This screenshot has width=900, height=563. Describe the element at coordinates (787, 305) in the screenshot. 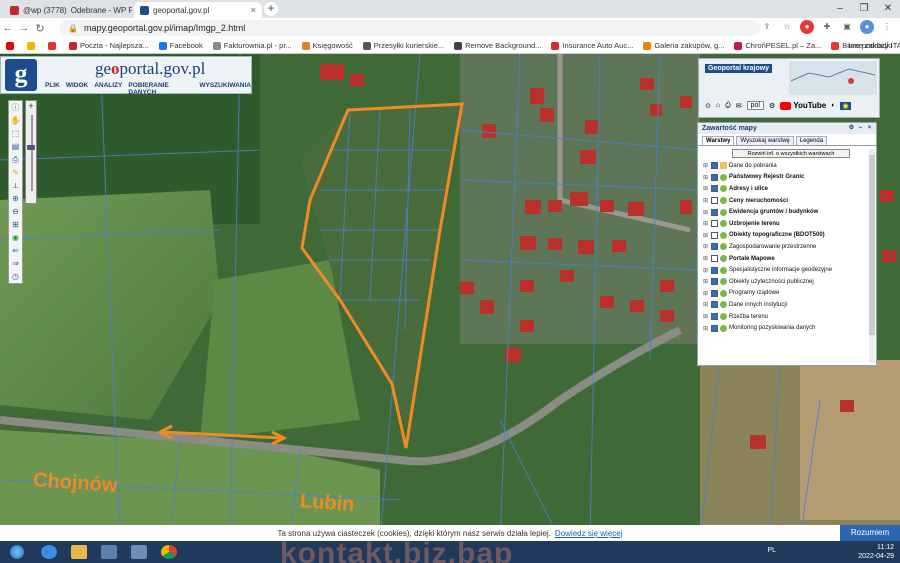

I see `layer-item: ⊞ Dane innych instytucji` at that location.